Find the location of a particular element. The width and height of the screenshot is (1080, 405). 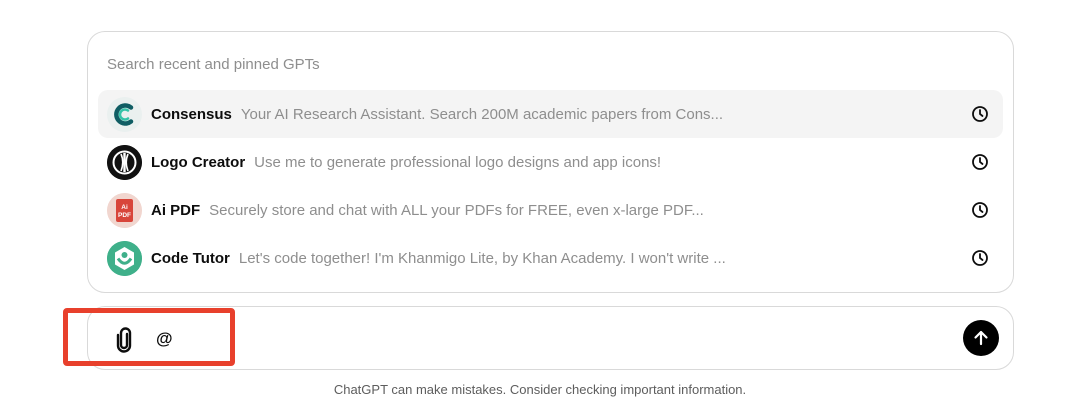

ai-pdf-icon-text: Ai is located at coordinates (124, 207).